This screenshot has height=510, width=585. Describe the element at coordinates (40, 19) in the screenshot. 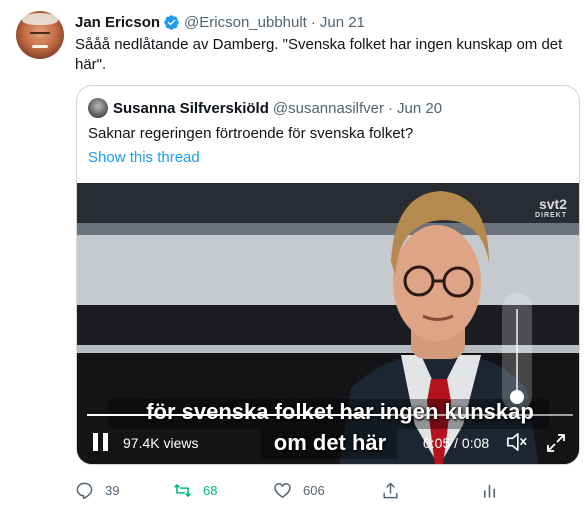

I see `avatar-hair` at that location.